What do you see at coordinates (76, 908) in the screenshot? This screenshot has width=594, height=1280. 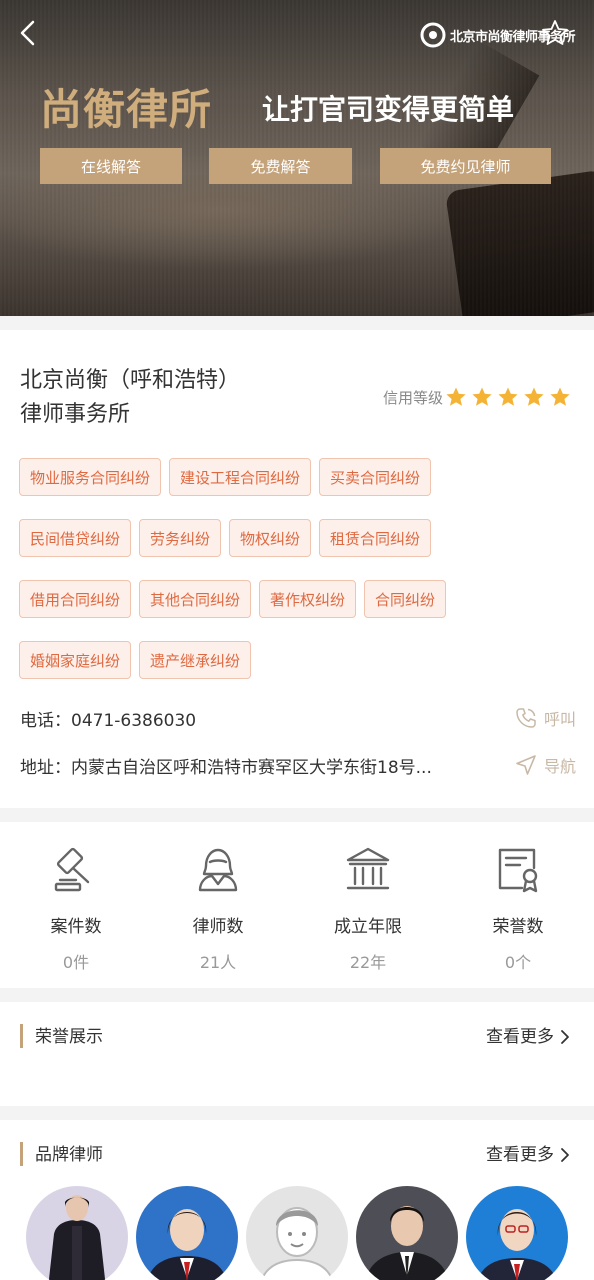 I see `stat-cases: 案件数 0件` at bounding box center [76, 908].